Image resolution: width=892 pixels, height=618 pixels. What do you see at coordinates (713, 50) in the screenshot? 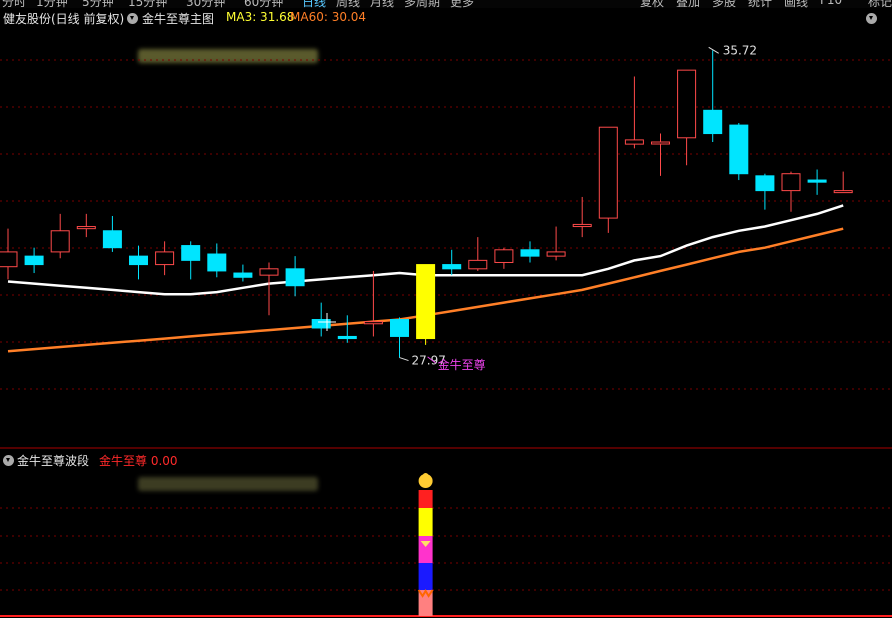
I see `high-marker` at bounding box center [713, 50].